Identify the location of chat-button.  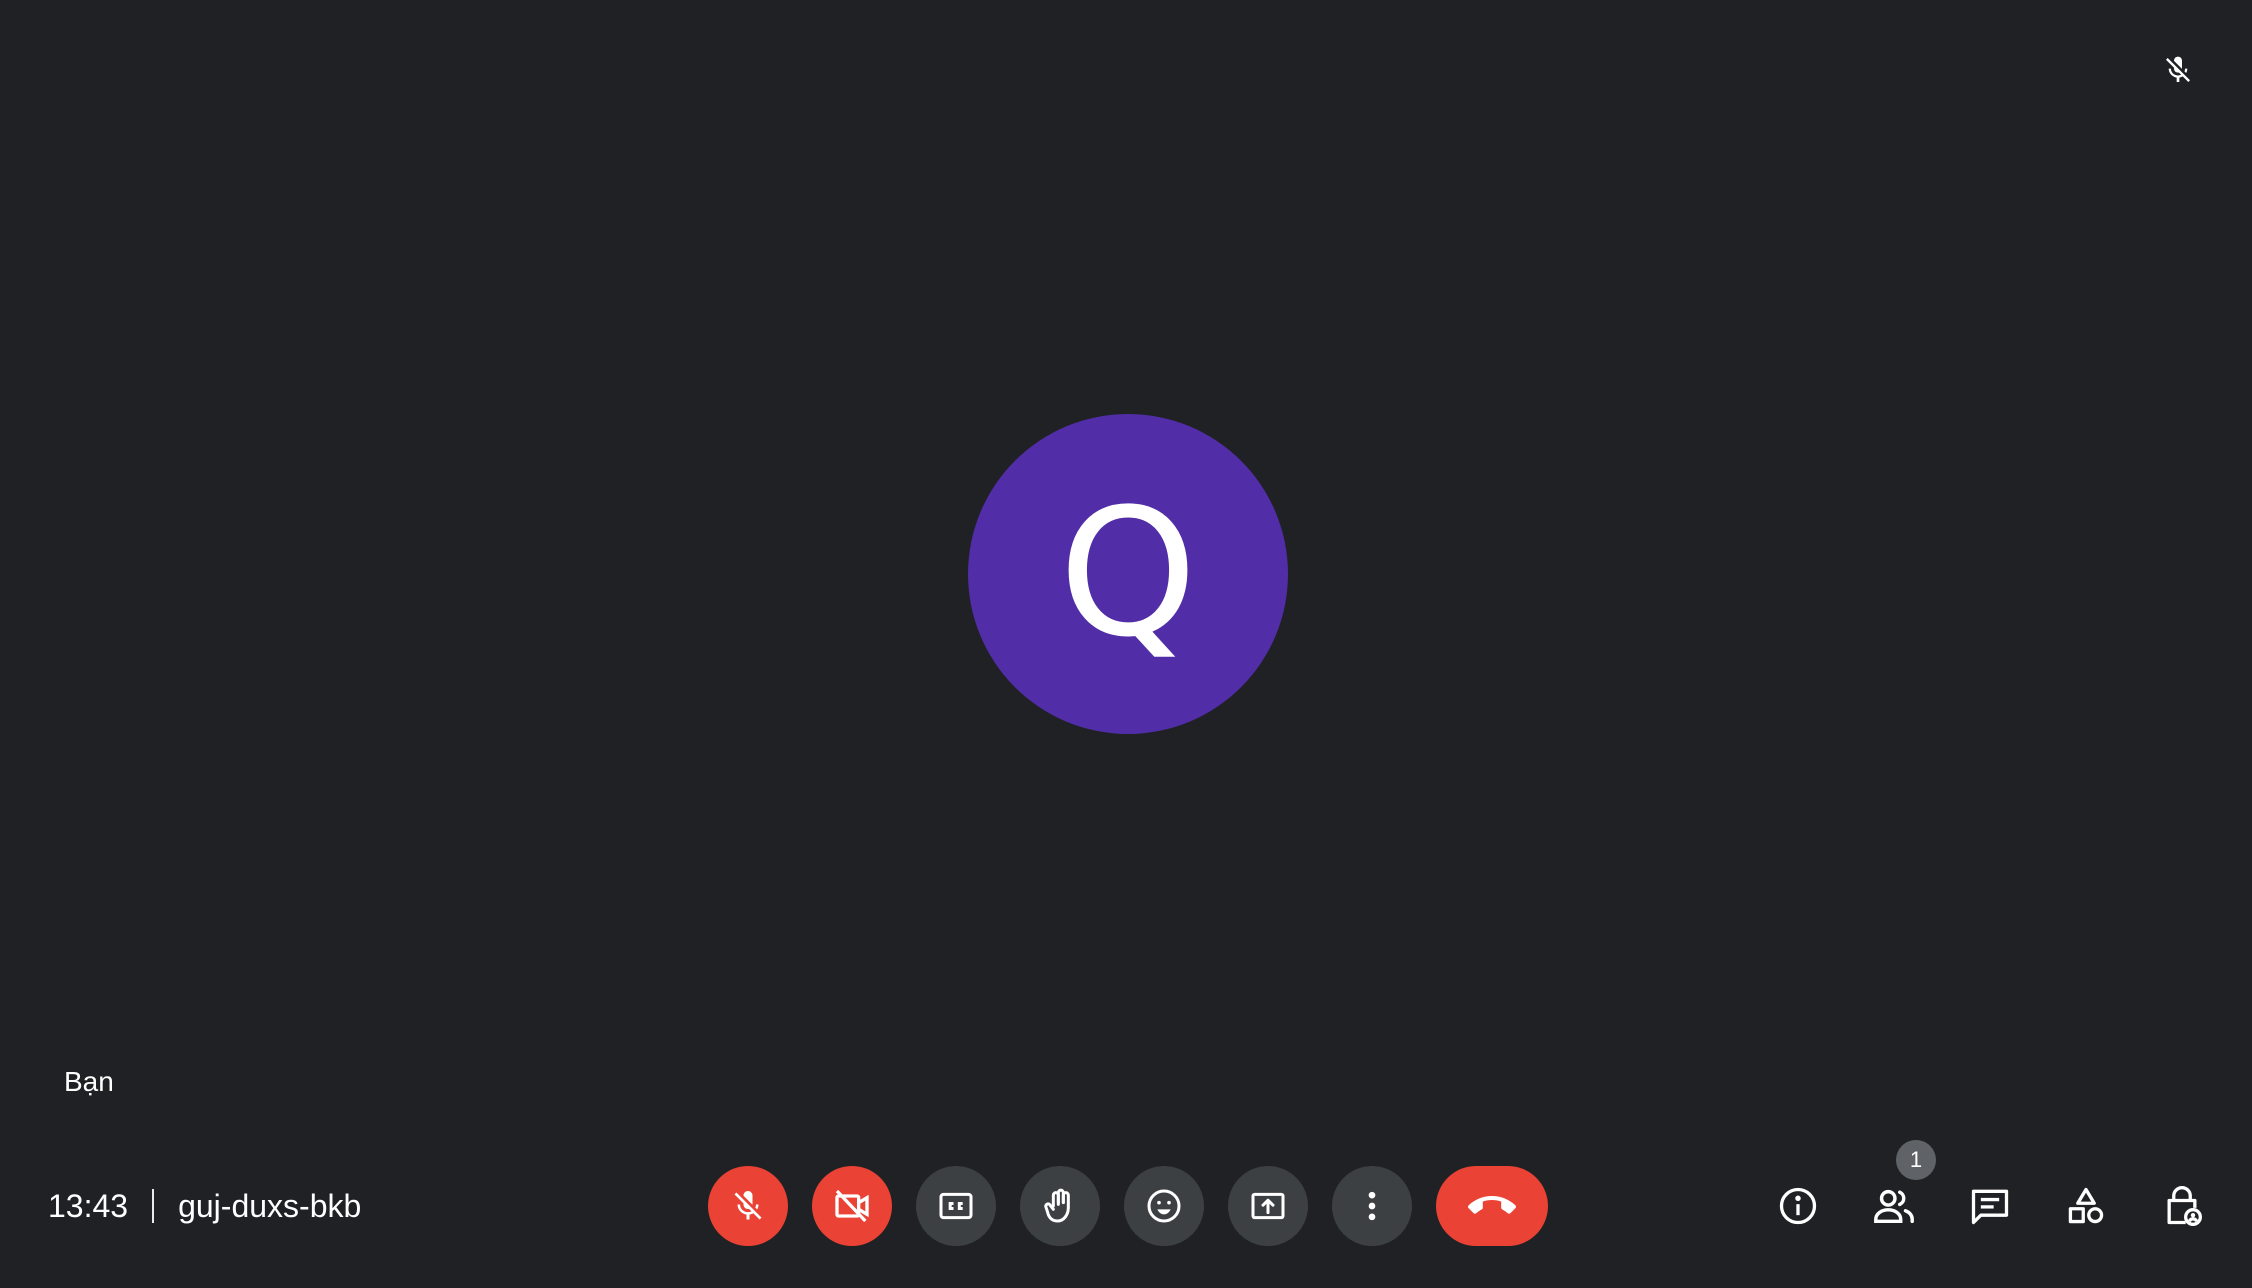
(1990, 1206).